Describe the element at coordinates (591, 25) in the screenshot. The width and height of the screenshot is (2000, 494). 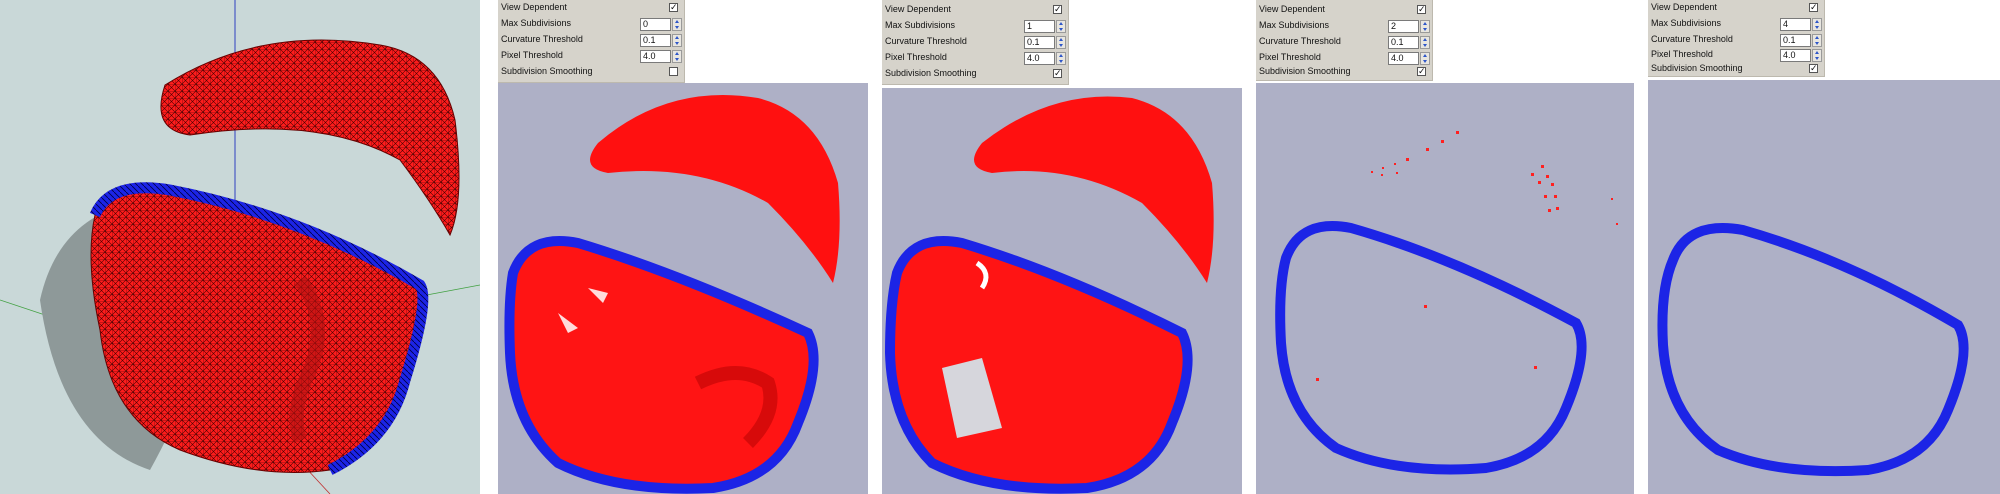
I see `row-max-subdivisions: Max Subdivisions 0` at that location.